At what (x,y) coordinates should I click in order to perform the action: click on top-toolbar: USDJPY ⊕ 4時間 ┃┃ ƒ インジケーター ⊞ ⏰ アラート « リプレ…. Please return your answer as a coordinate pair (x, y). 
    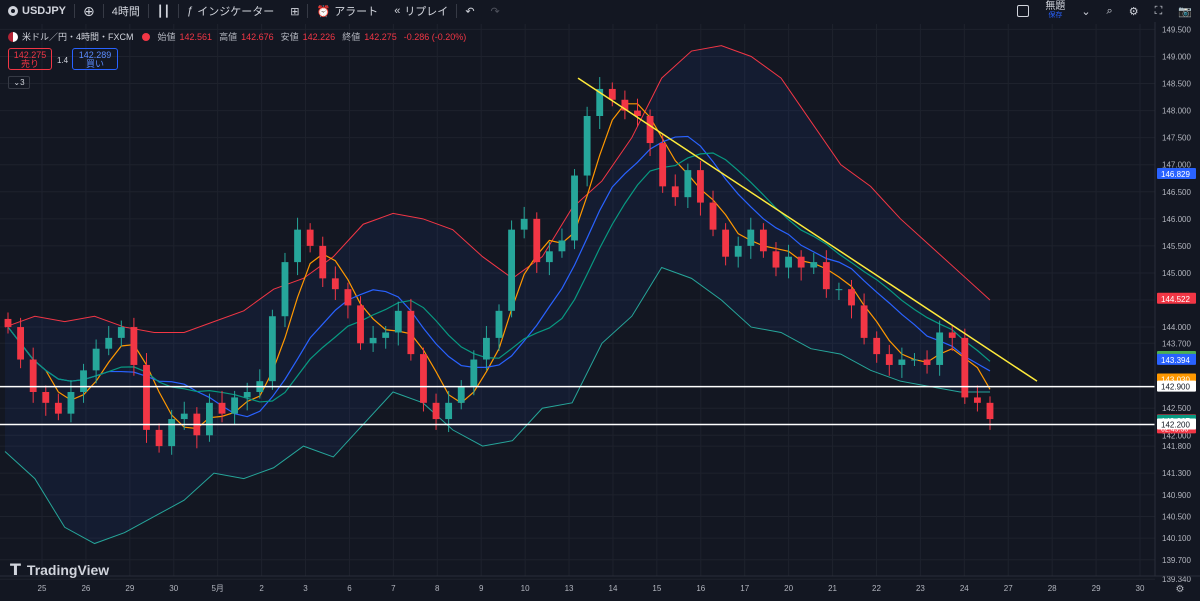
    Looking at the image, I should click on (600, 11).